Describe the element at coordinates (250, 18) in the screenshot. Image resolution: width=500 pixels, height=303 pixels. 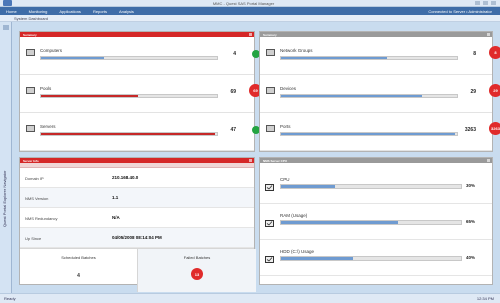
I see `toolbar: System Dashboard` at that location.